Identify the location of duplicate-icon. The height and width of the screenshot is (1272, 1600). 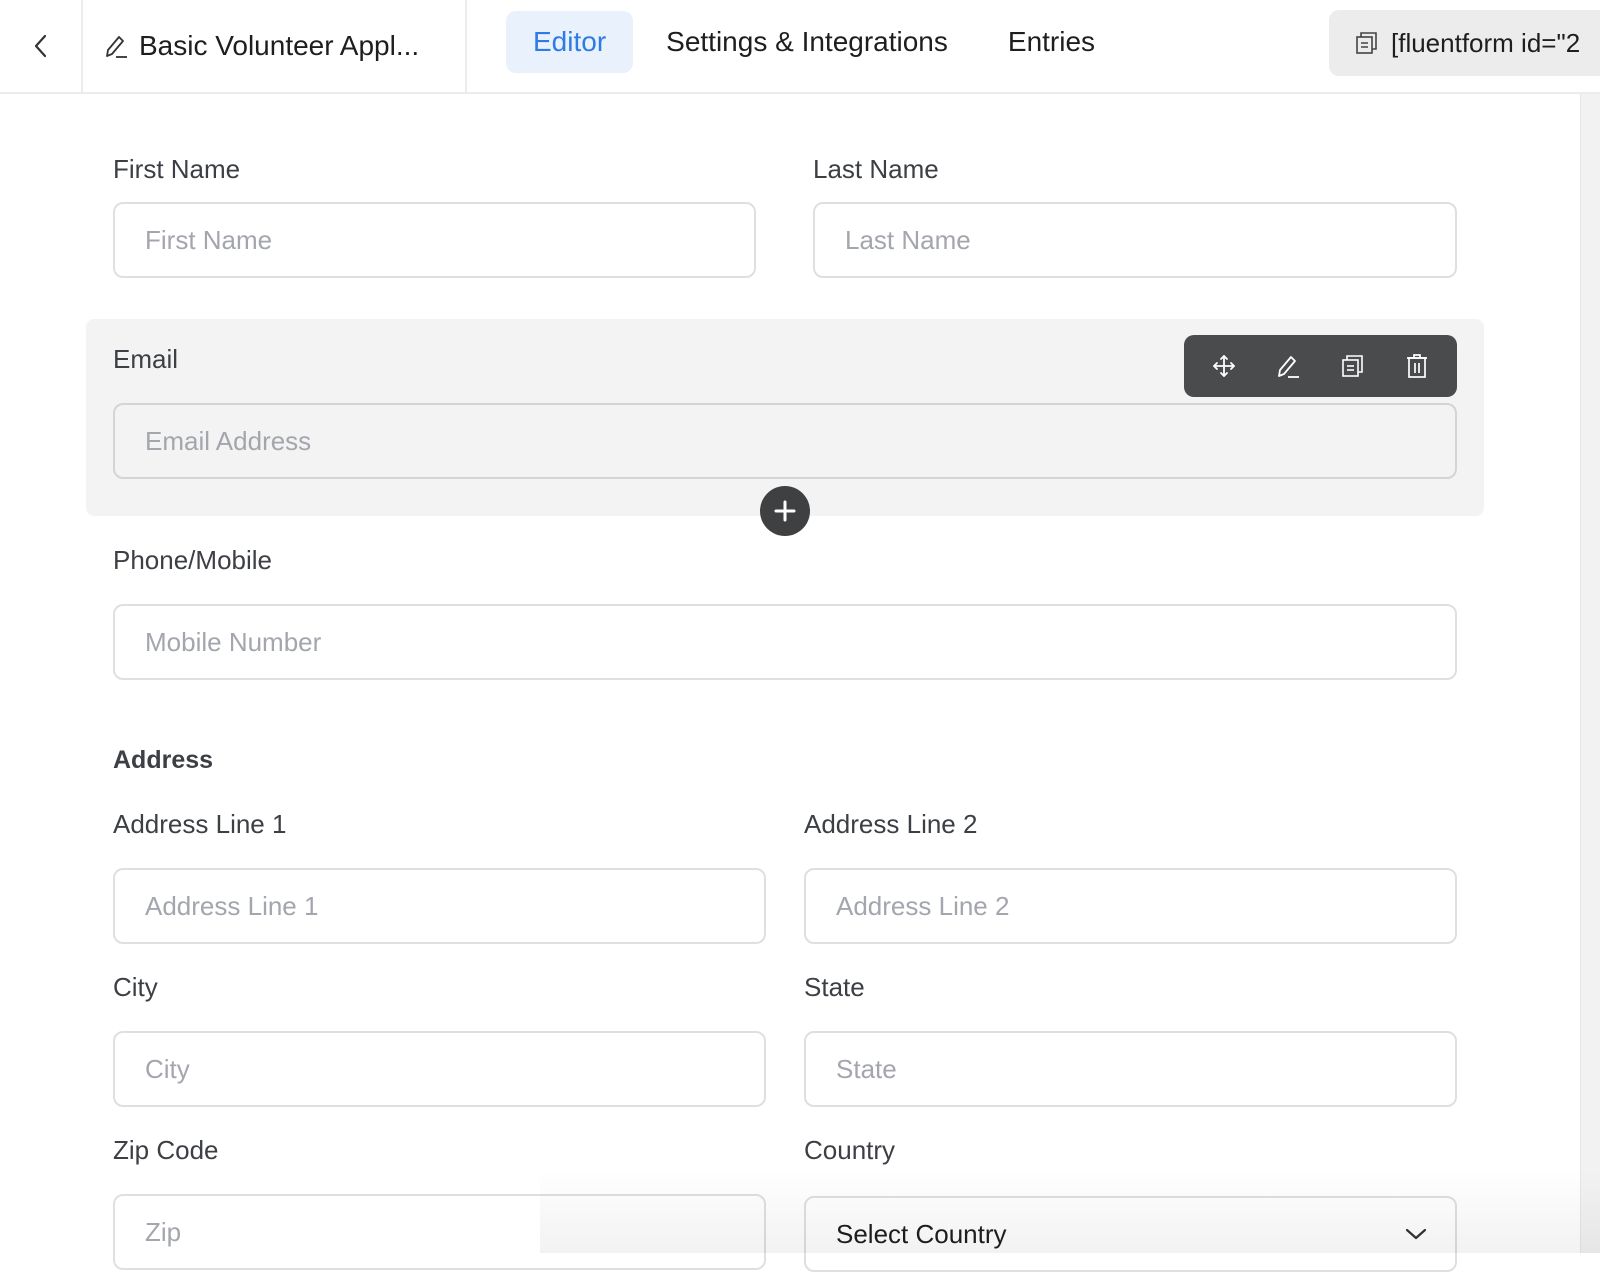
(1352, 366).